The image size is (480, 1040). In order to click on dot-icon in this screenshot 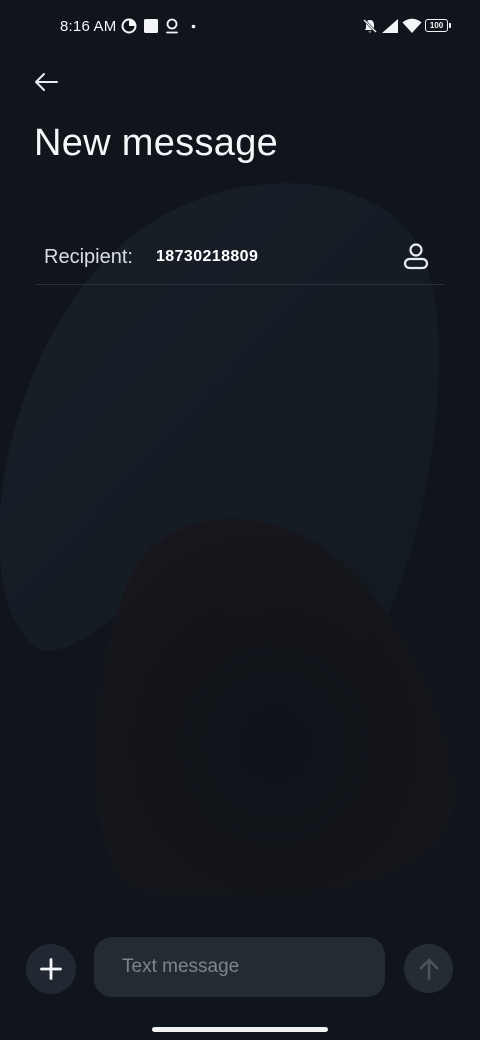, I will do `click(193, 26)`.